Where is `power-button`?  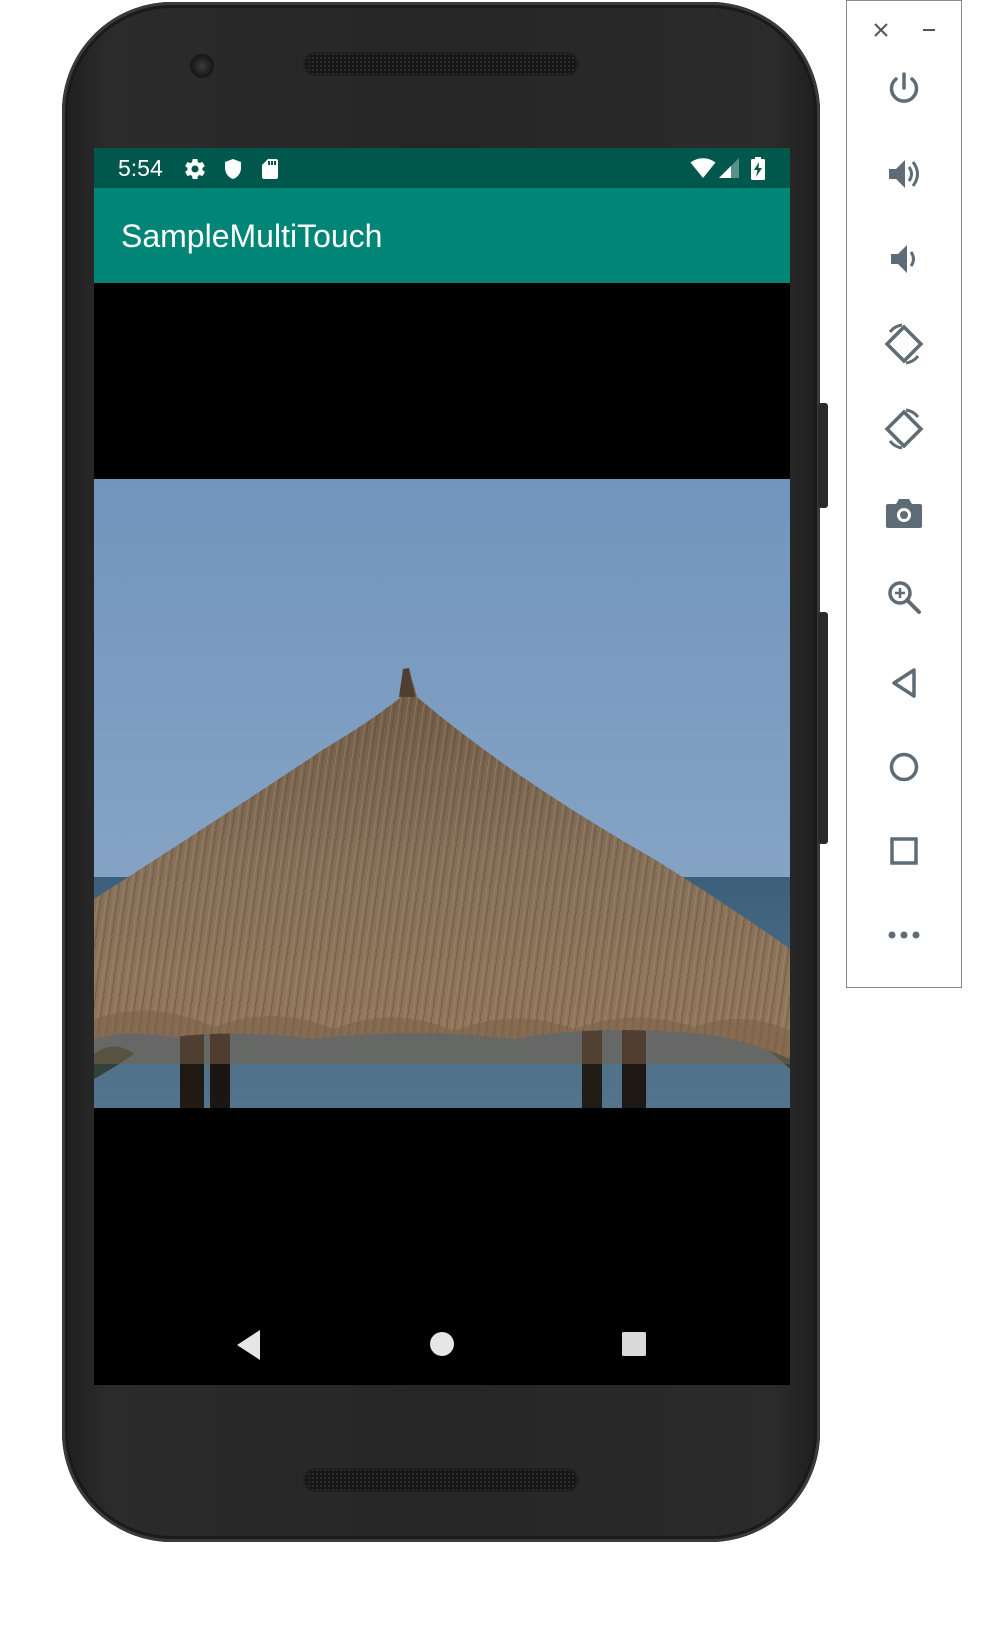 power-button is located at coordinates (904, 91).